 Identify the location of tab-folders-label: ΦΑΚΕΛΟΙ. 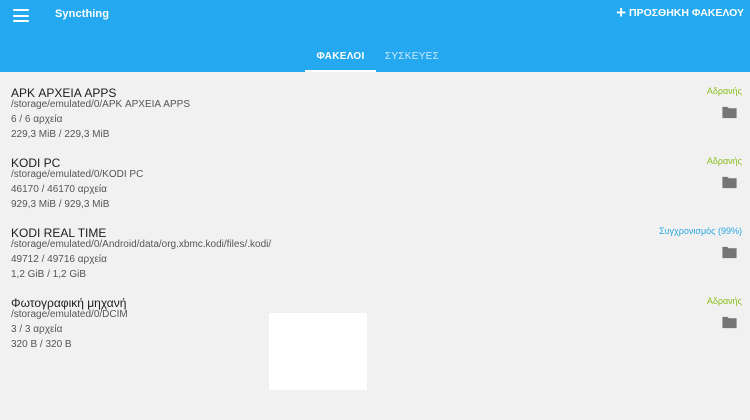
(340, 56).